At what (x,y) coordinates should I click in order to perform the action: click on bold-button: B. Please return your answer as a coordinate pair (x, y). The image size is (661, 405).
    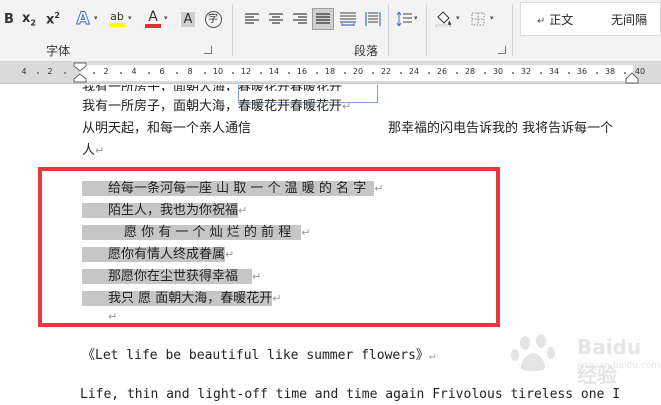
    Looking at the image, I should click on (9, 19).